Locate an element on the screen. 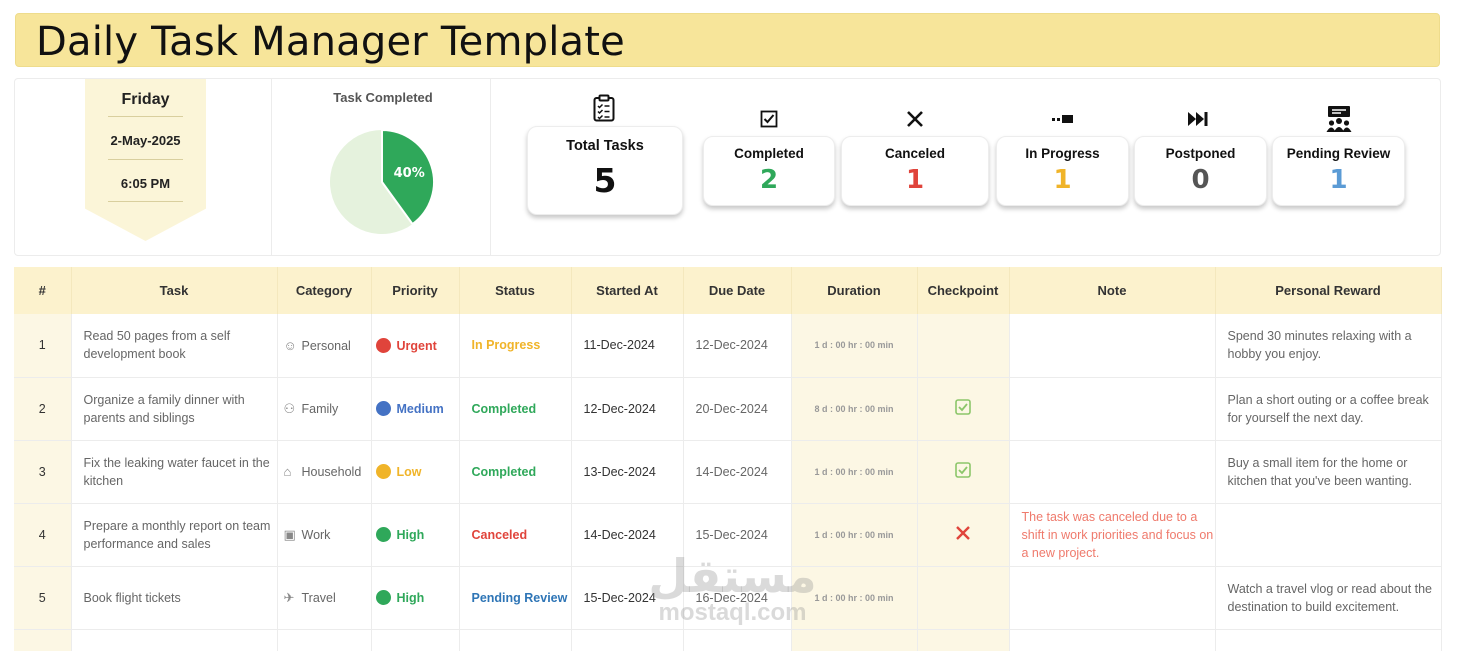  stat-card-in-progress: In Progress 1 is located at coordinates (1062, 171).